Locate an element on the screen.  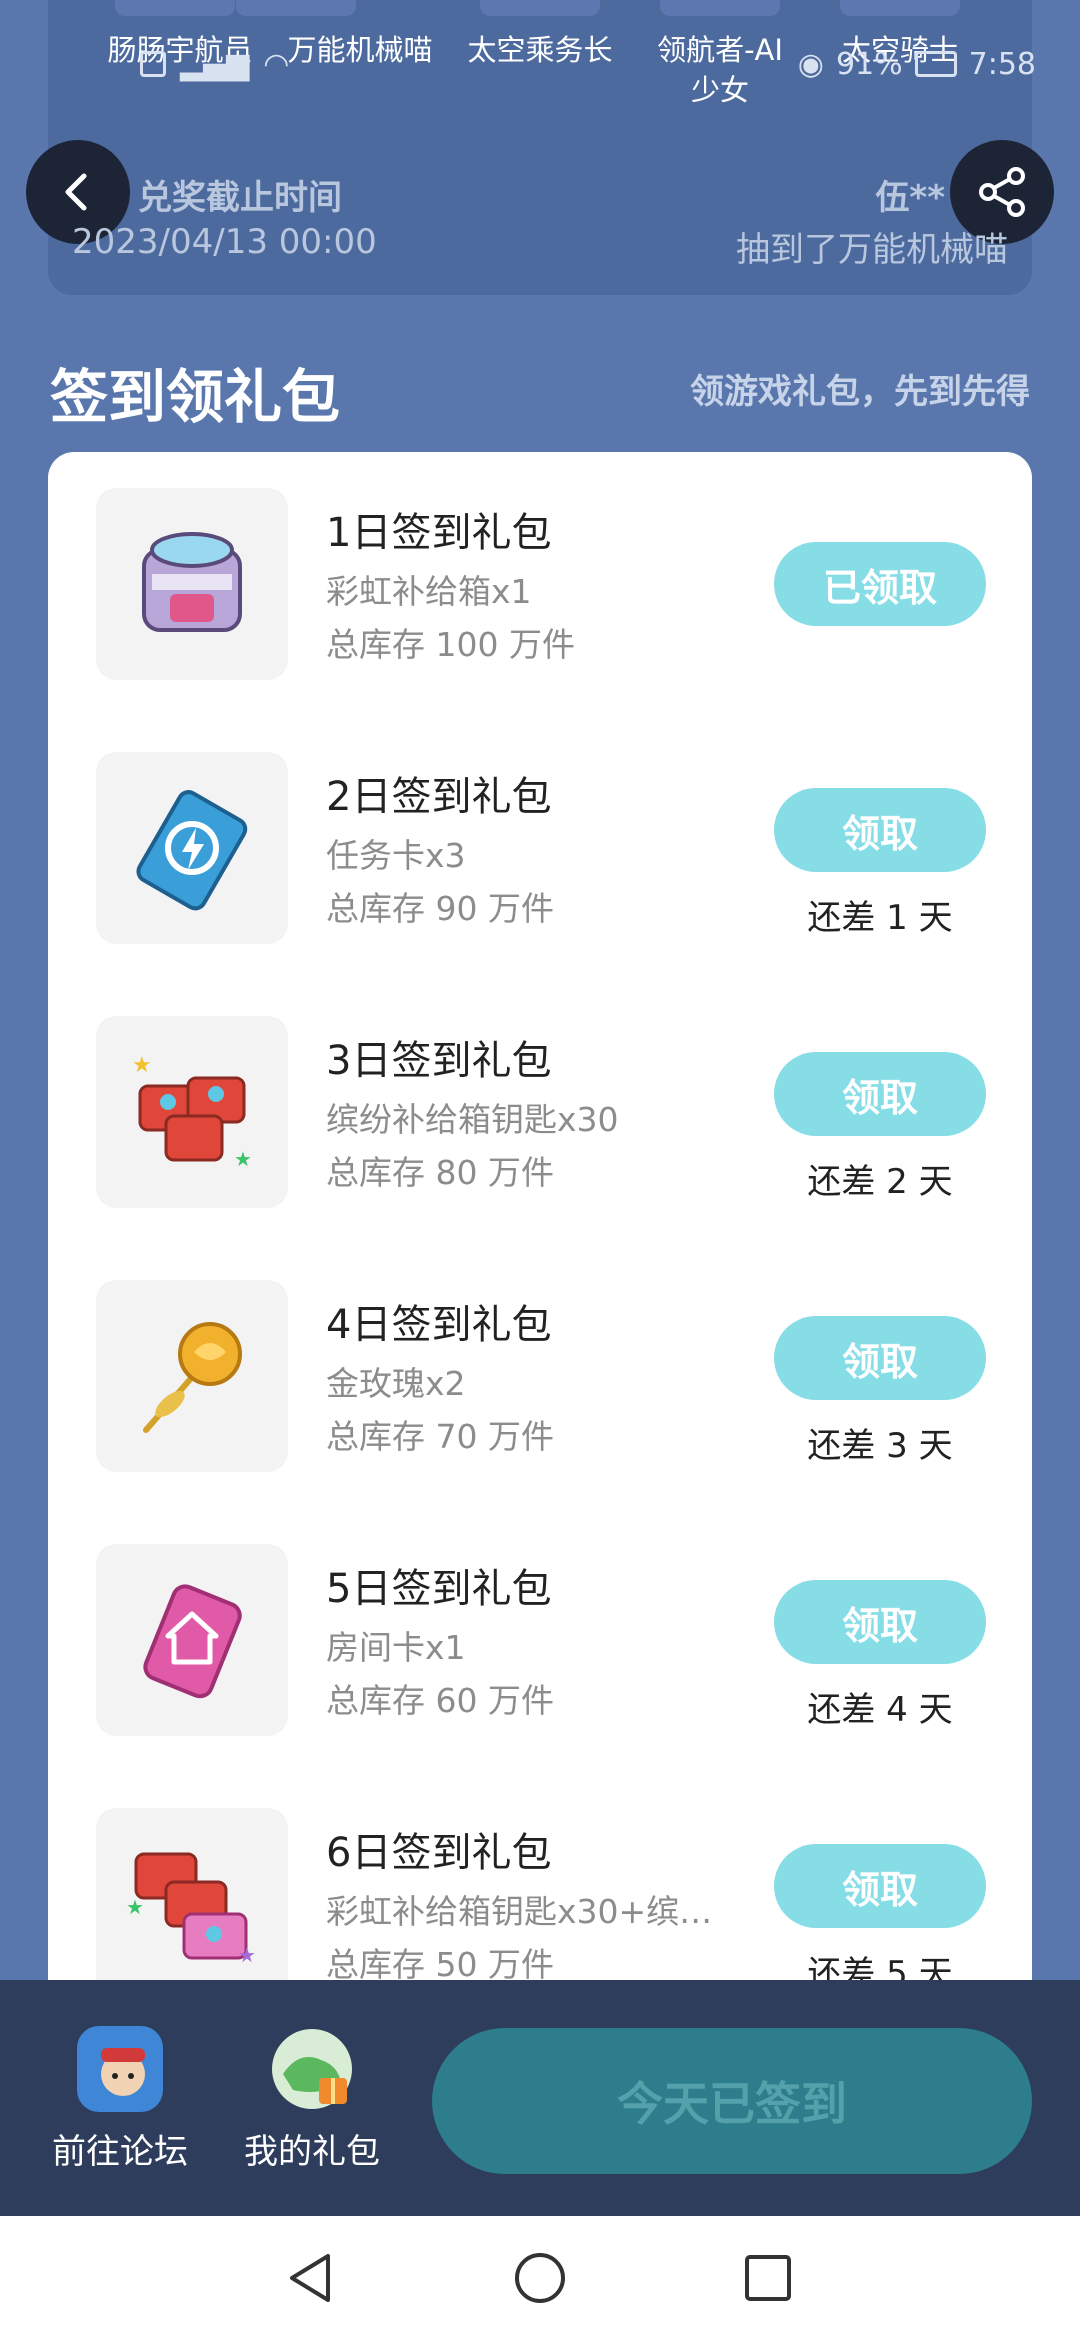
section-subtitle: 领游戏礼包，先到先得 is located at coordinates (860, 392).